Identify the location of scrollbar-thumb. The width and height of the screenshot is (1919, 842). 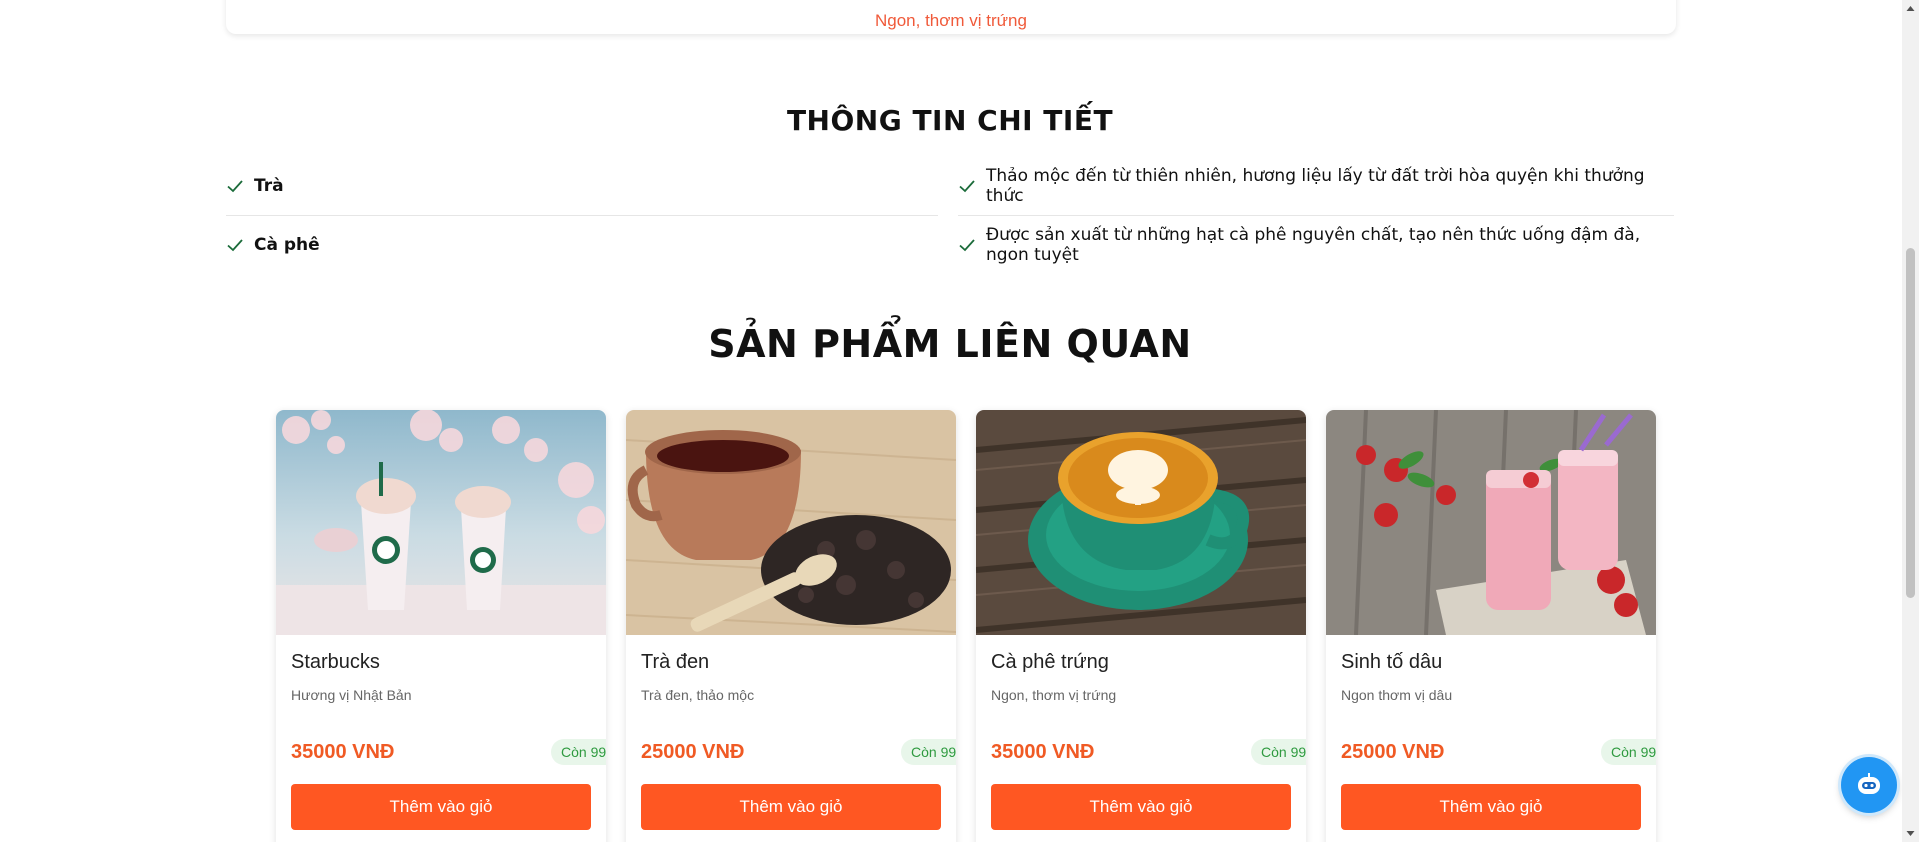
(1910, 423).